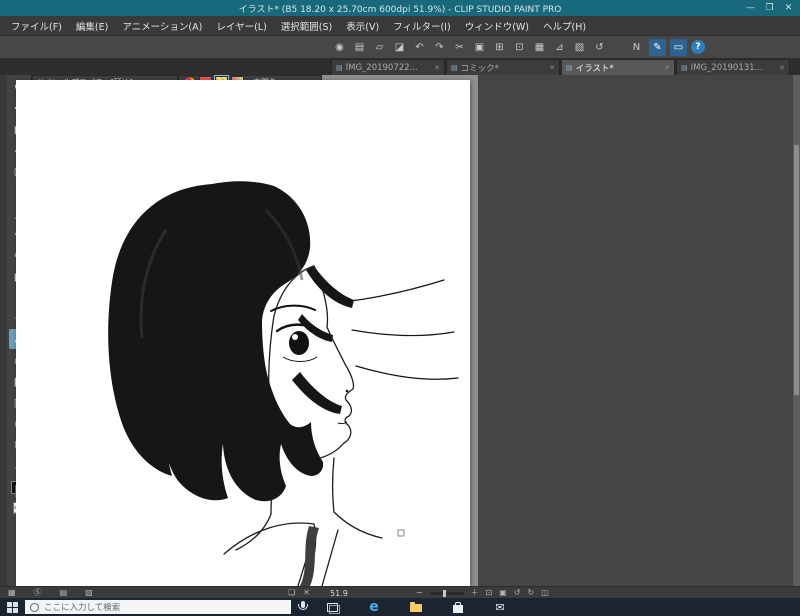 The width and height of the screenshot is (800, 616). I want to click on document-tab-1: ▤ コミック* ✕, so click(503, 67).